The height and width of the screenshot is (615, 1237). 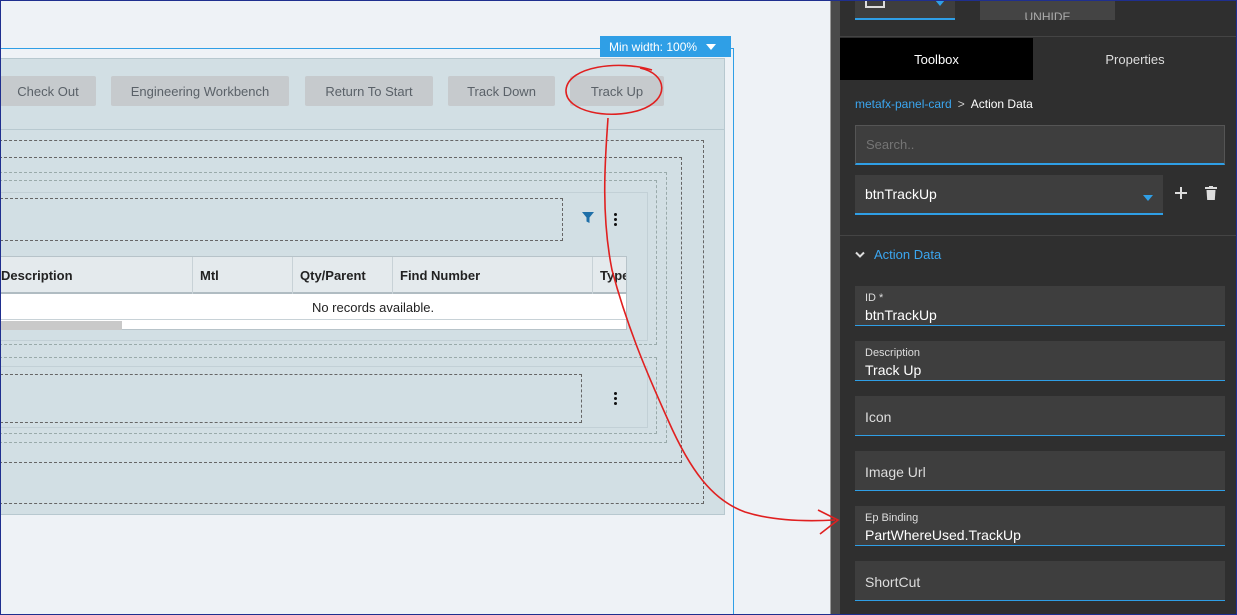 What do you see at coordinates (61, 325) in the screenshot?
I see `horizontal-scrollbar` at bounding box center [61, 325].